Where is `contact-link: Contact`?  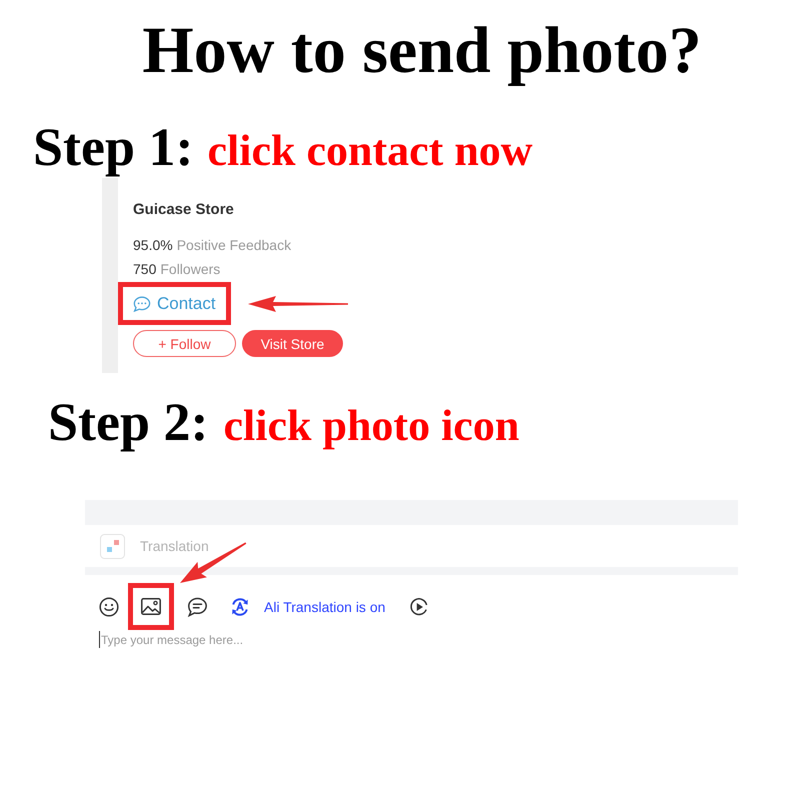 contact-link: Contact is located at coordinates (174, 304).